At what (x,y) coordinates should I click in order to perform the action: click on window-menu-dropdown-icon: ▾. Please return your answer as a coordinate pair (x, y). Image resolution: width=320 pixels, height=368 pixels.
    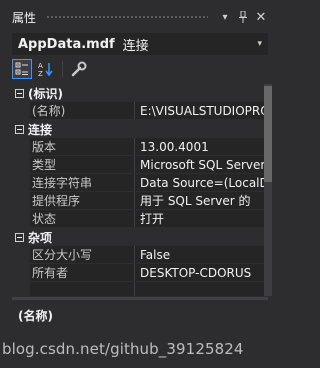
    Looking at the image, I should click on (225, 17).